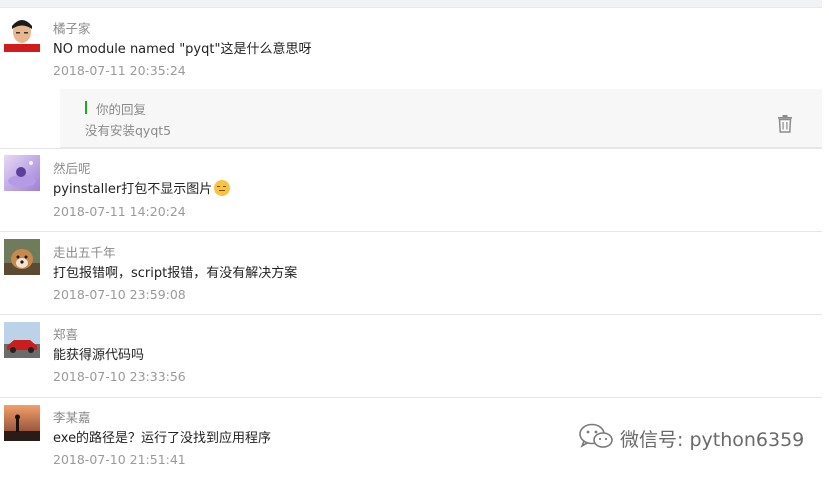 The image size is (829, 480). What do you see at coordinates (182, 49) in the screenshot?
I see `comment-text: NO module named "pyqt"这是什么意思呀` at bounding box center [182, 49].